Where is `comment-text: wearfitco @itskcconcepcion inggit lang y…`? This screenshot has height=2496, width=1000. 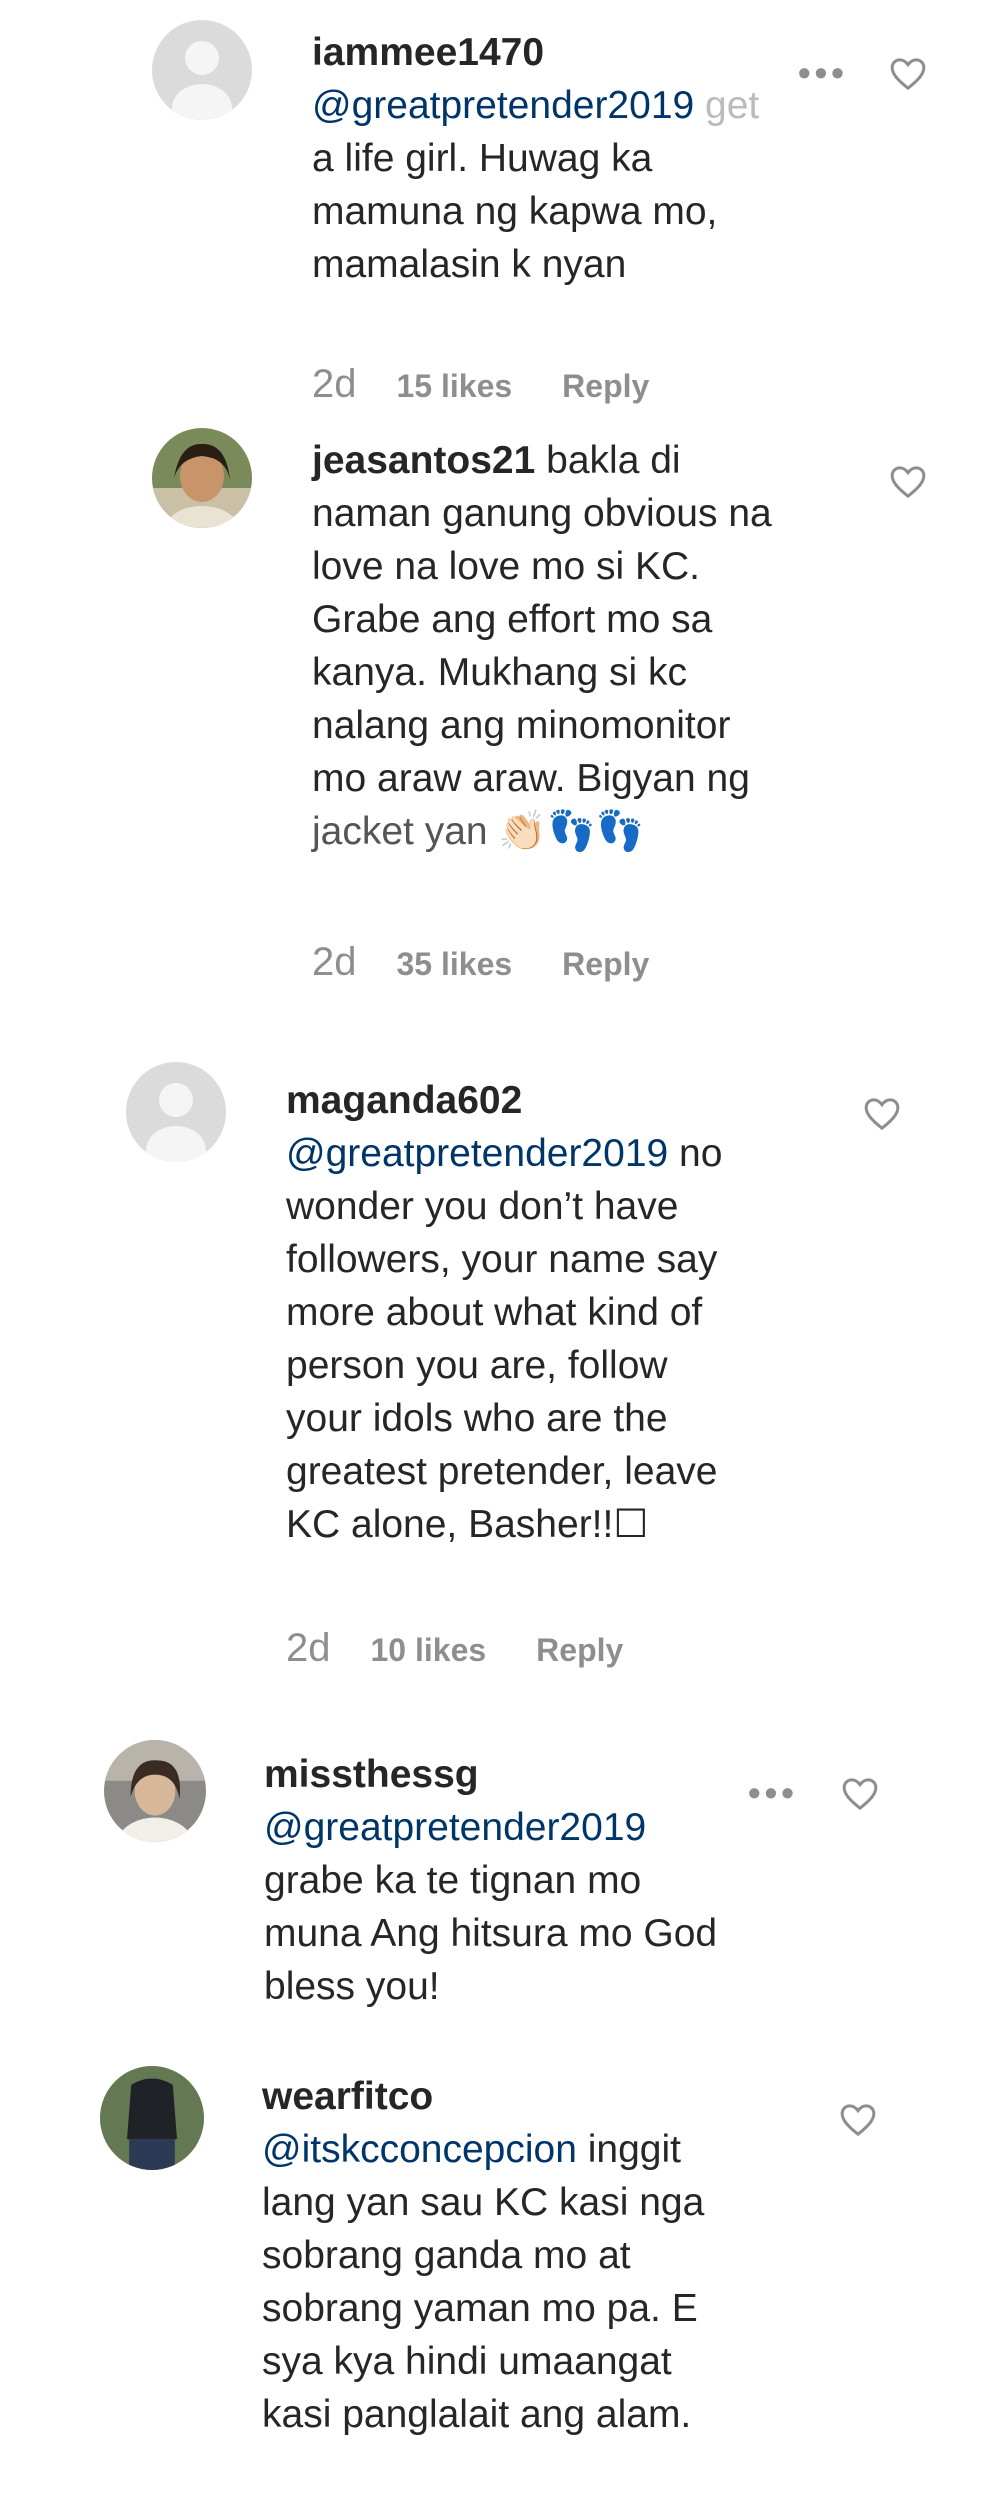
comment-text: wearfitco @itskcconcepcion inggit lang y… is located at coordinates (483, 2255).